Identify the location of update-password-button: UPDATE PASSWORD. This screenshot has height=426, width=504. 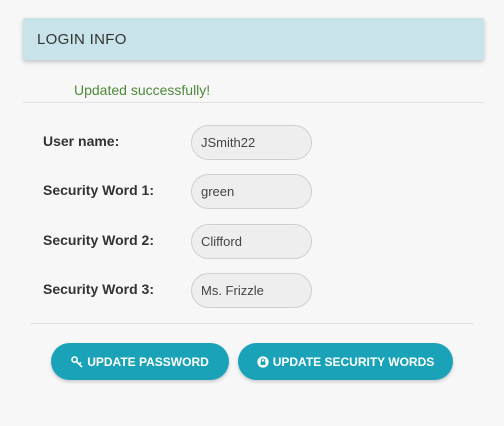
(140, 361).